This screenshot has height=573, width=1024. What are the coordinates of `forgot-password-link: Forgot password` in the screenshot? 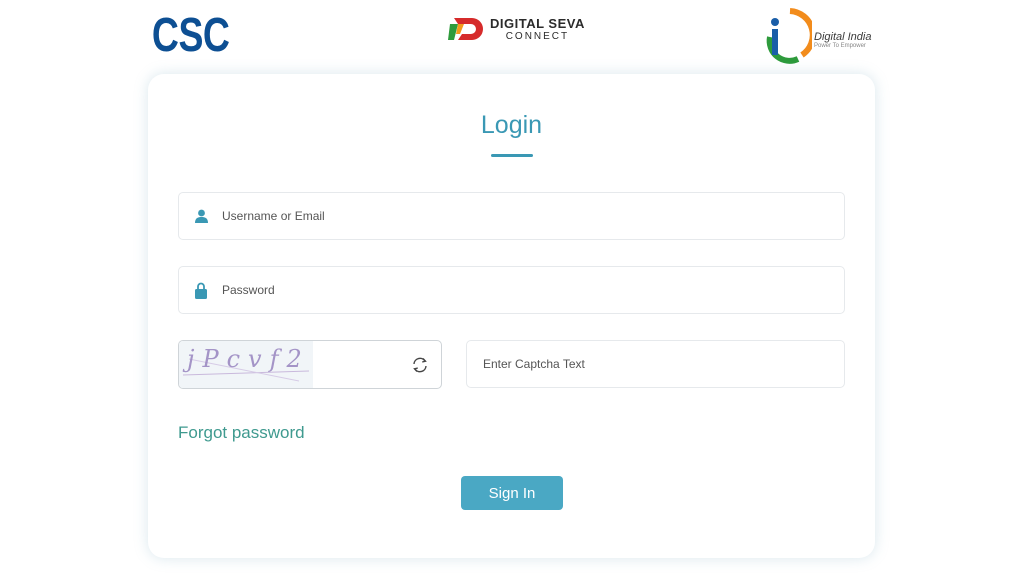 It's located at (241, 433).